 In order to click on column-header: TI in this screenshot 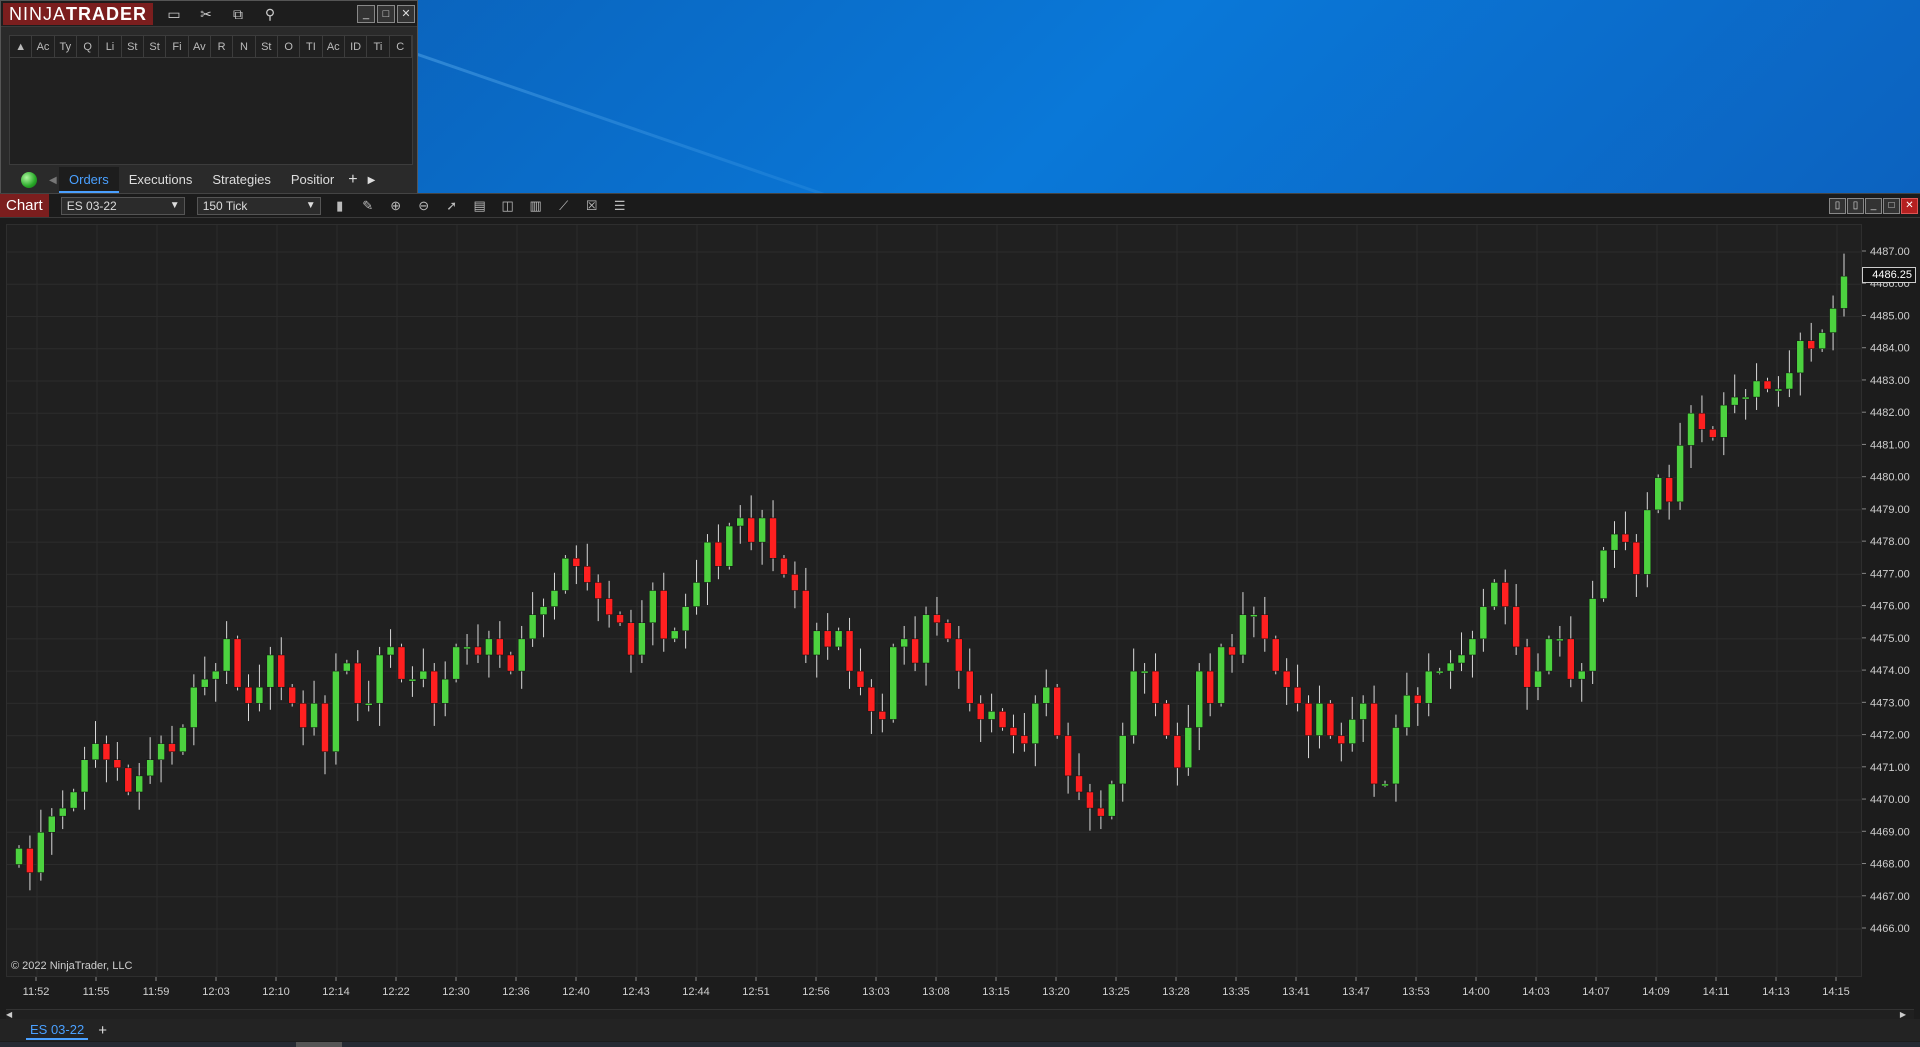, I will do `click(311, 46)`.